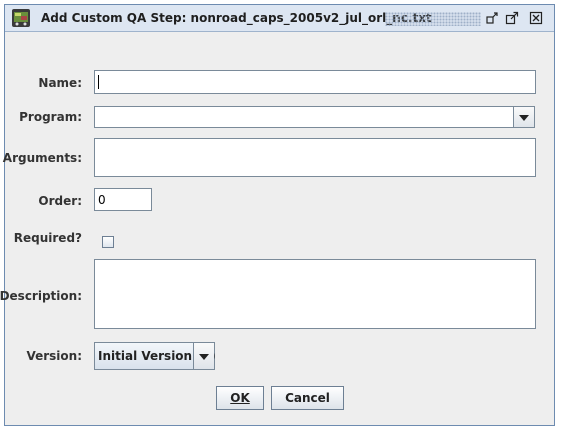 This screenshot has height=432, width=561. What do you see at coordinates (54, 356) in the screenshot?
I see `version-label: Version:` at bounding box center [54, 356].